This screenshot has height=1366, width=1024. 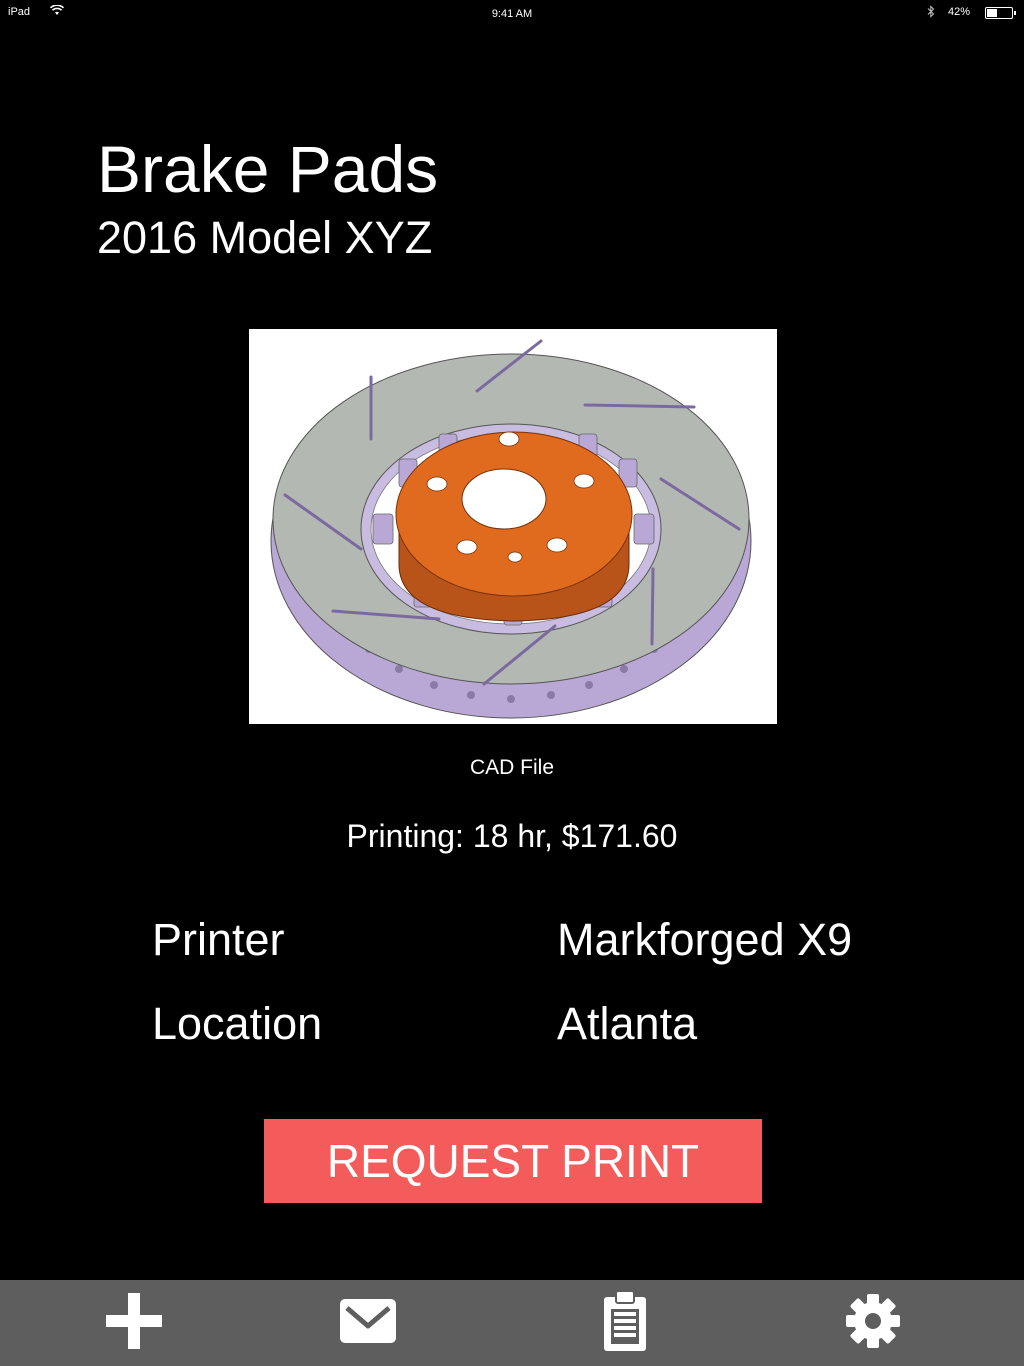 I want to click on tab-add, so click(x=134, y=1323).